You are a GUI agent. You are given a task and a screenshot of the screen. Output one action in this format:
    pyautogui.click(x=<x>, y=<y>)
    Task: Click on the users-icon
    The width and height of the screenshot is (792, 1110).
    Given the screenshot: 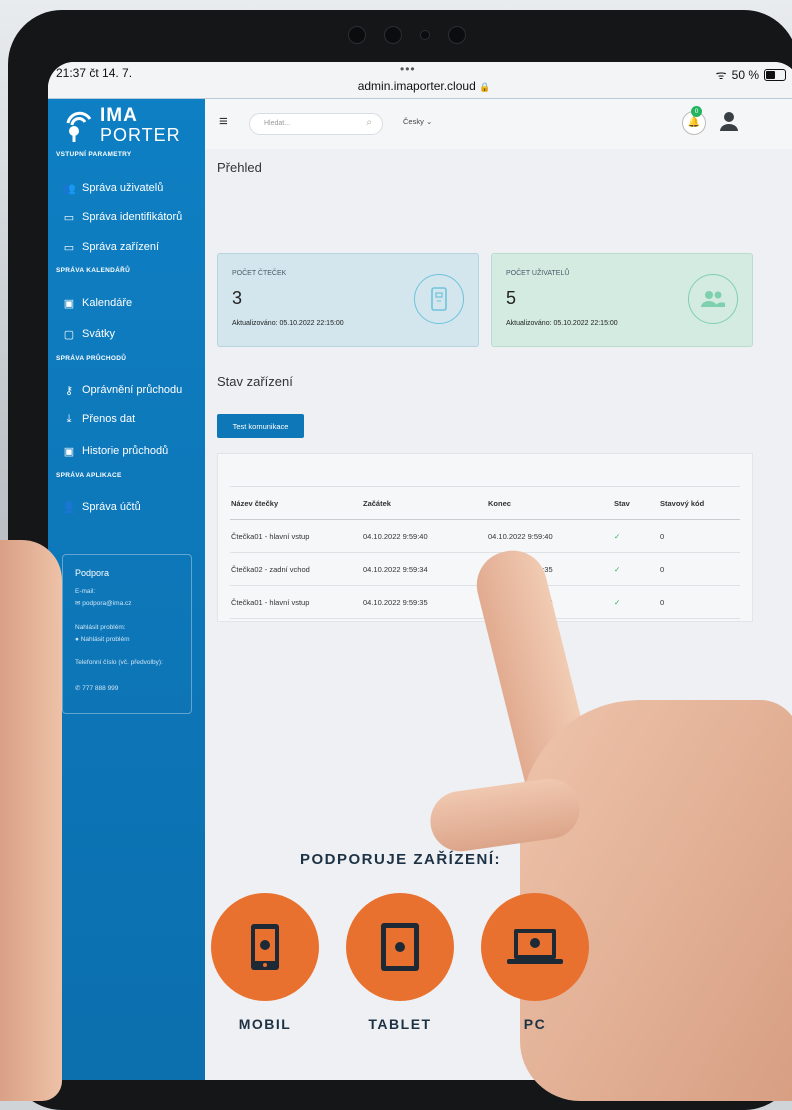 What is the action you would take?
    pyautogui.click(x=713, y=299)
    